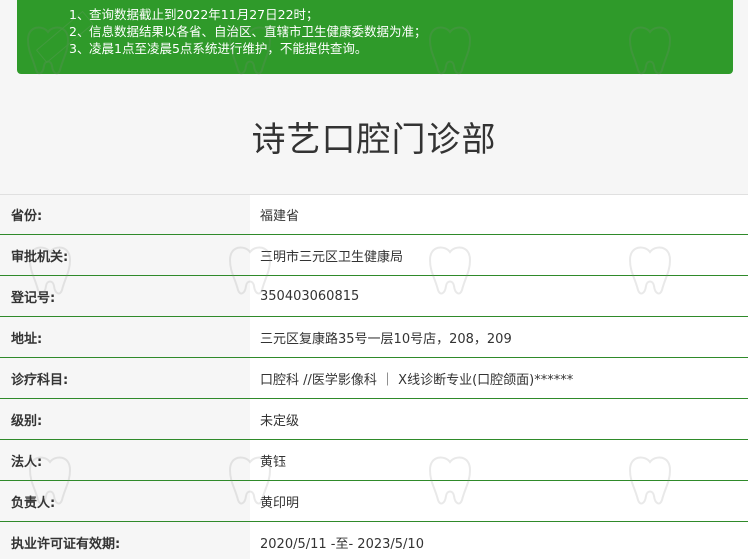 This screenshot has height=559, width=748. I want to click on notice-item-text: 查询数据截止到2022年11月27日22时；, so click(204, 14).